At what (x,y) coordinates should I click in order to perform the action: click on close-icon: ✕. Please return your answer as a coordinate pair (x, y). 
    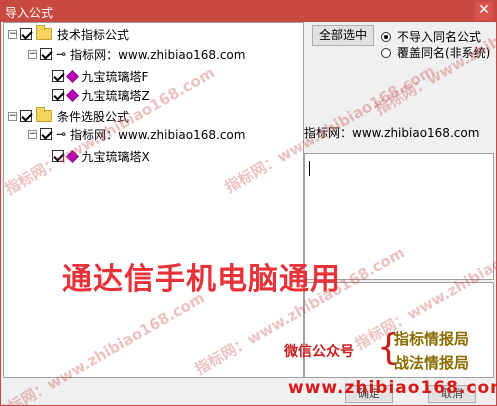
    Looking at the image, I should click on (484, 11).